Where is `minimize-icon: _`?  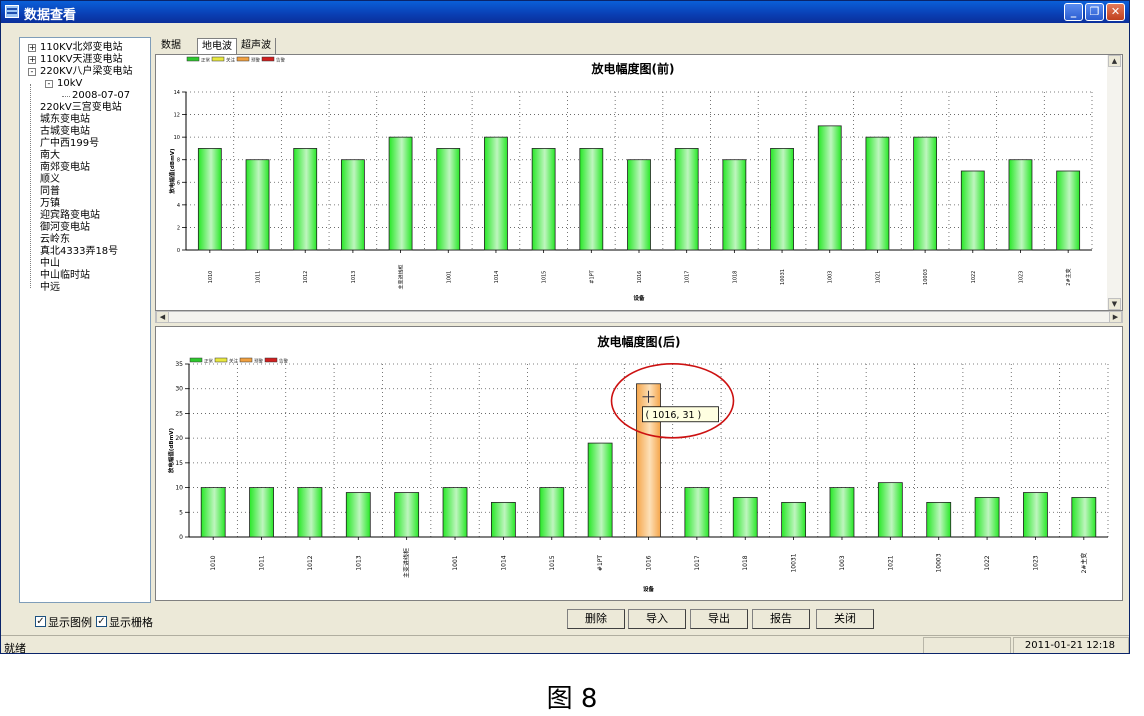
minimize-icon: _ is located at coordinates (1073, 12).